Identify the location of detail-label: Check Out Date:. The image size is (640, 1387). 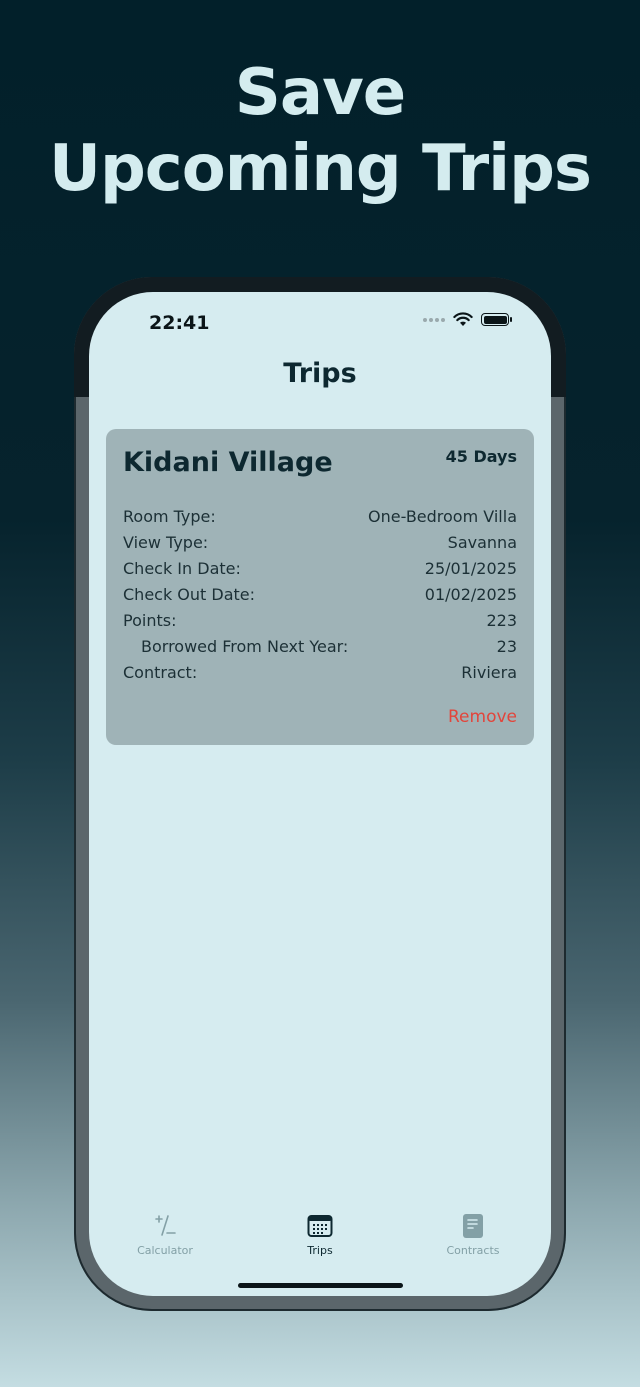
(189, 594).